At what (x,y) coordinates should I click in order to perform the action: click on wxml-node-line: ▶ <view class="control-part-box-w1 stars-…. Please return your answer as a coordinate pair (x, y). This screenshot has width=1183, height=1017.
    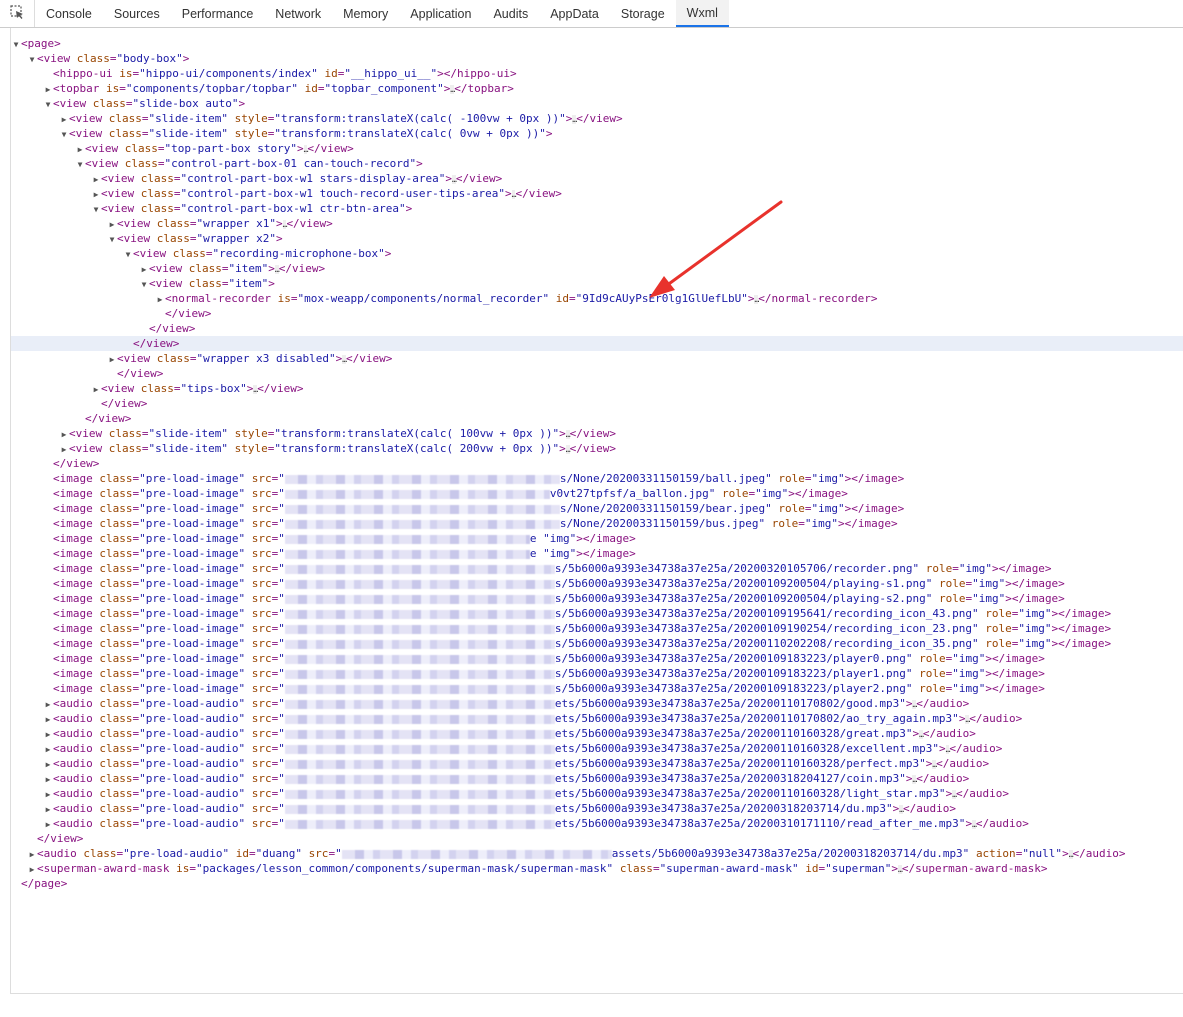
    Looking at the image, I should click on (597, 178).